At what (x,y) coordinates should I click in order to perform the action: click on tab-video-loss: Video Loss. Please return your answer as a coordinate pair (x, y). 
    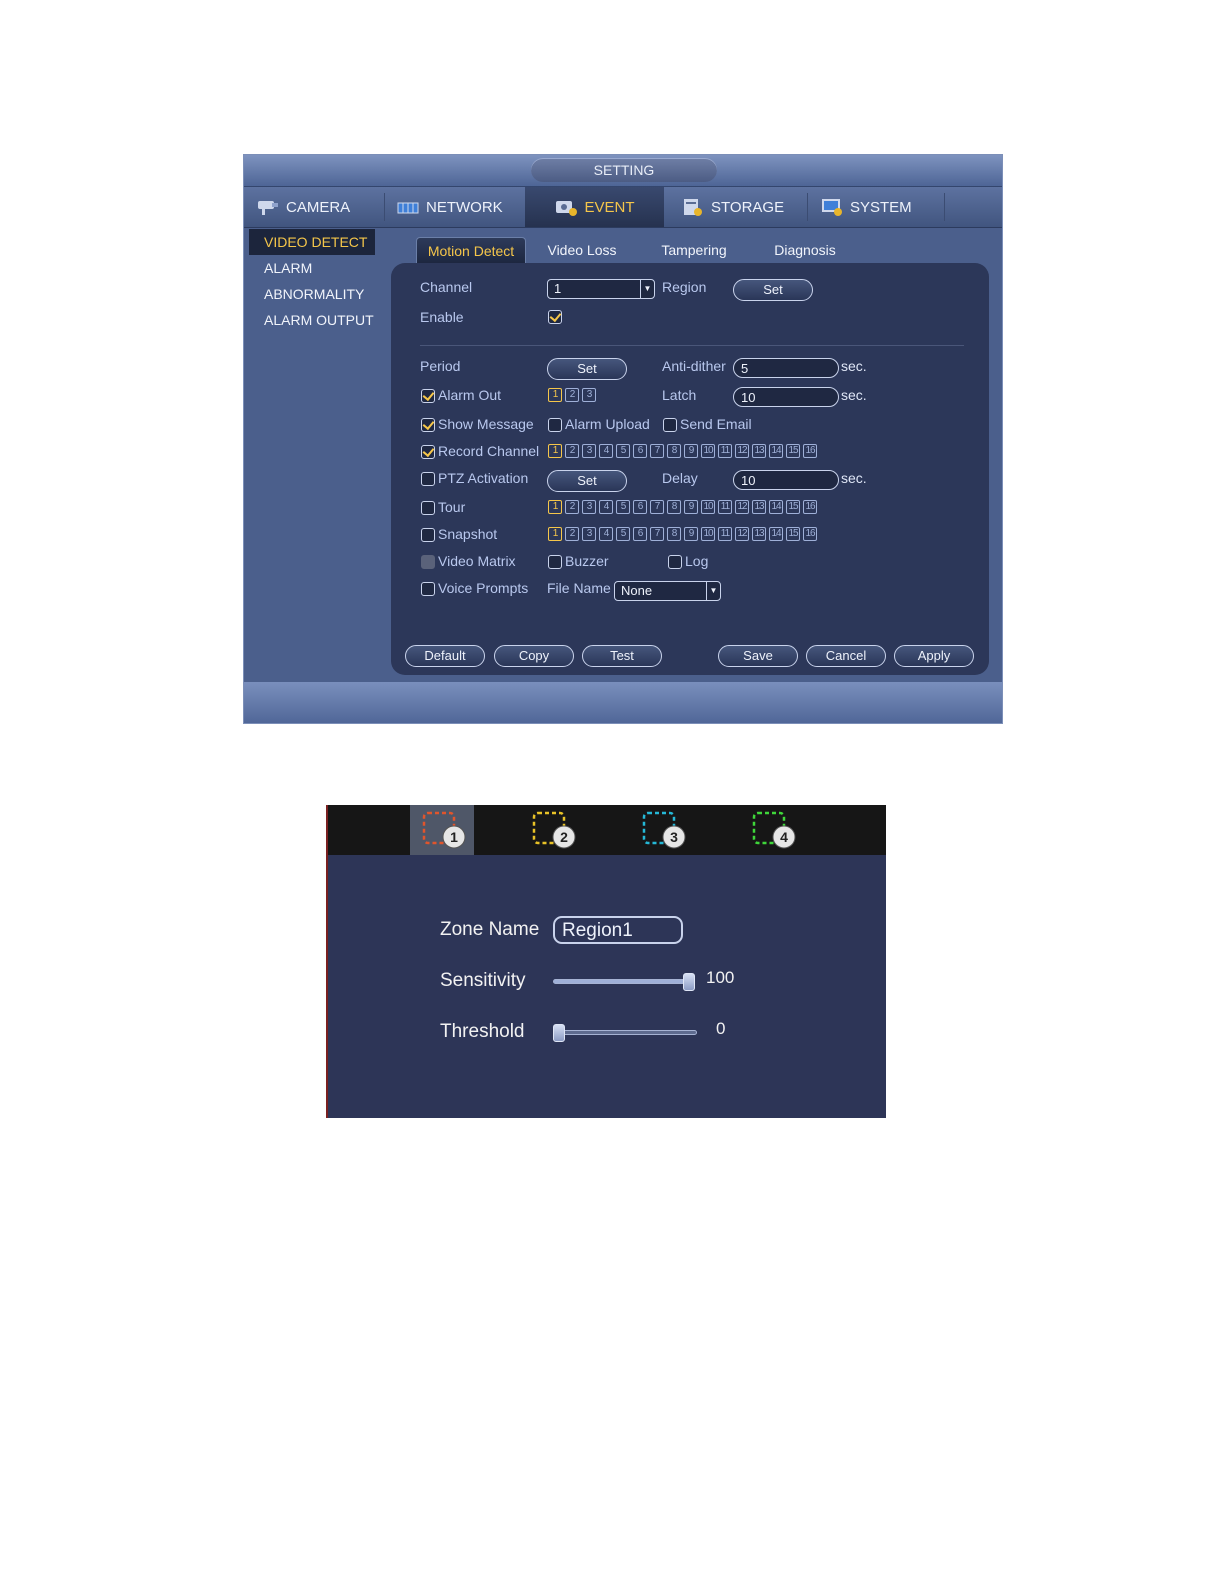
    Looking at the image, I should click on (582, 250).